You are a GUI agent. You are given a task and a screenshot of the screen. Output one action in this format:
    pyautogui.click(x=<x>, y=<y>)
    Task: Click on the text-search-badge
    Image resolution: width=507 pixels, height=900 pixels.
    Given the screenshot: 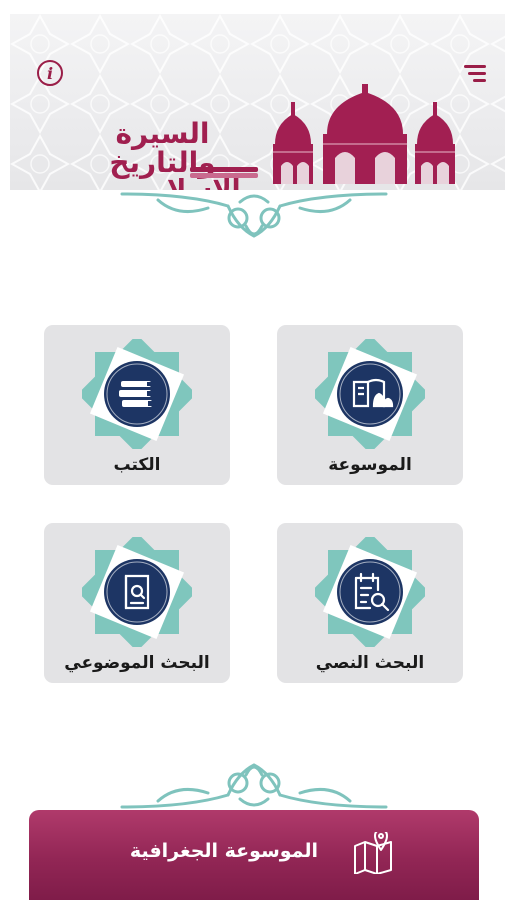 What is the action you would take?
    pyautogui.click(x=370, y=592)
    